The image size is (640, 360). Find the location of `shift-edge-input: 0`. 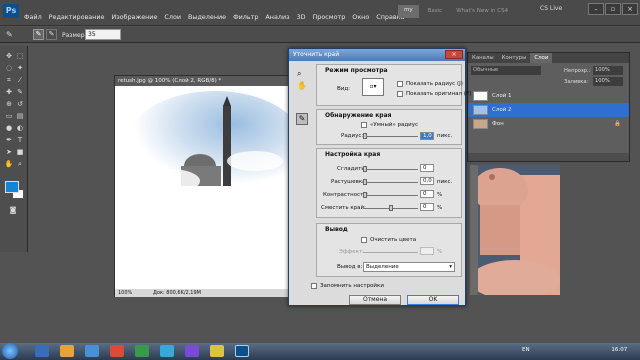

shift-edge-input: 0 is located at coordinates (427, 207).